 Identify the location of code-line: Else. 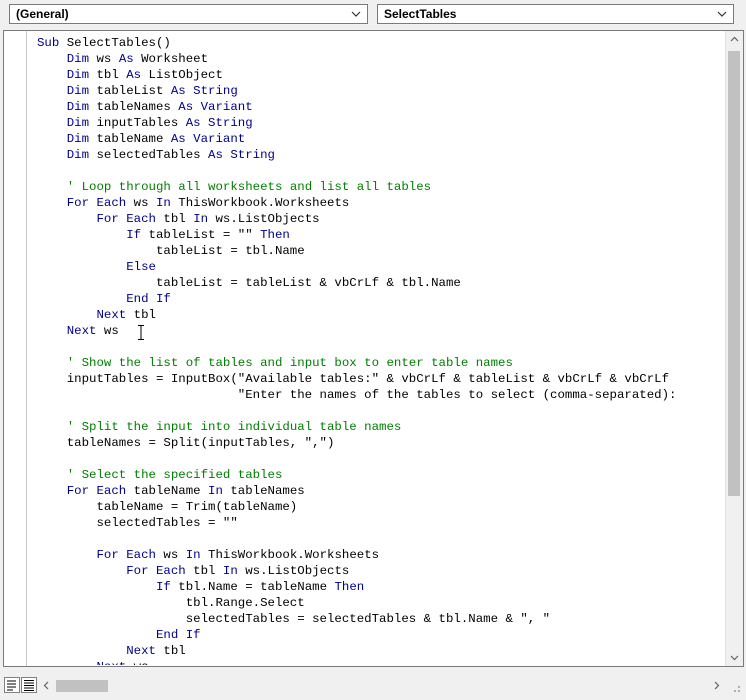
(379, 267).